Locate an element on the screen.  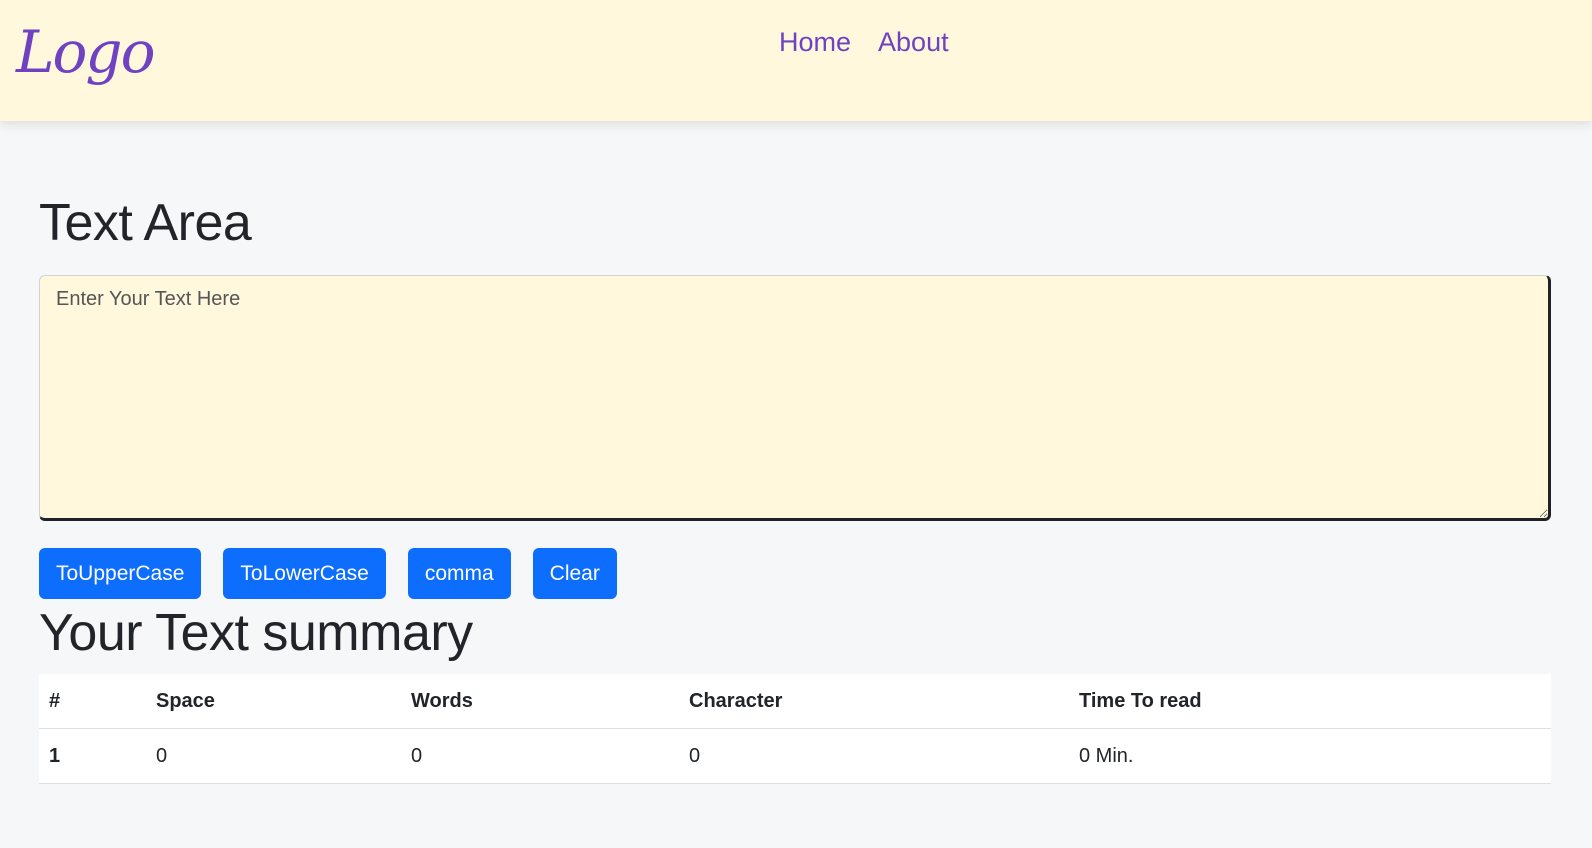
table-row: 1 0 0 0 0 Min. is located at coordinates (795, 756).